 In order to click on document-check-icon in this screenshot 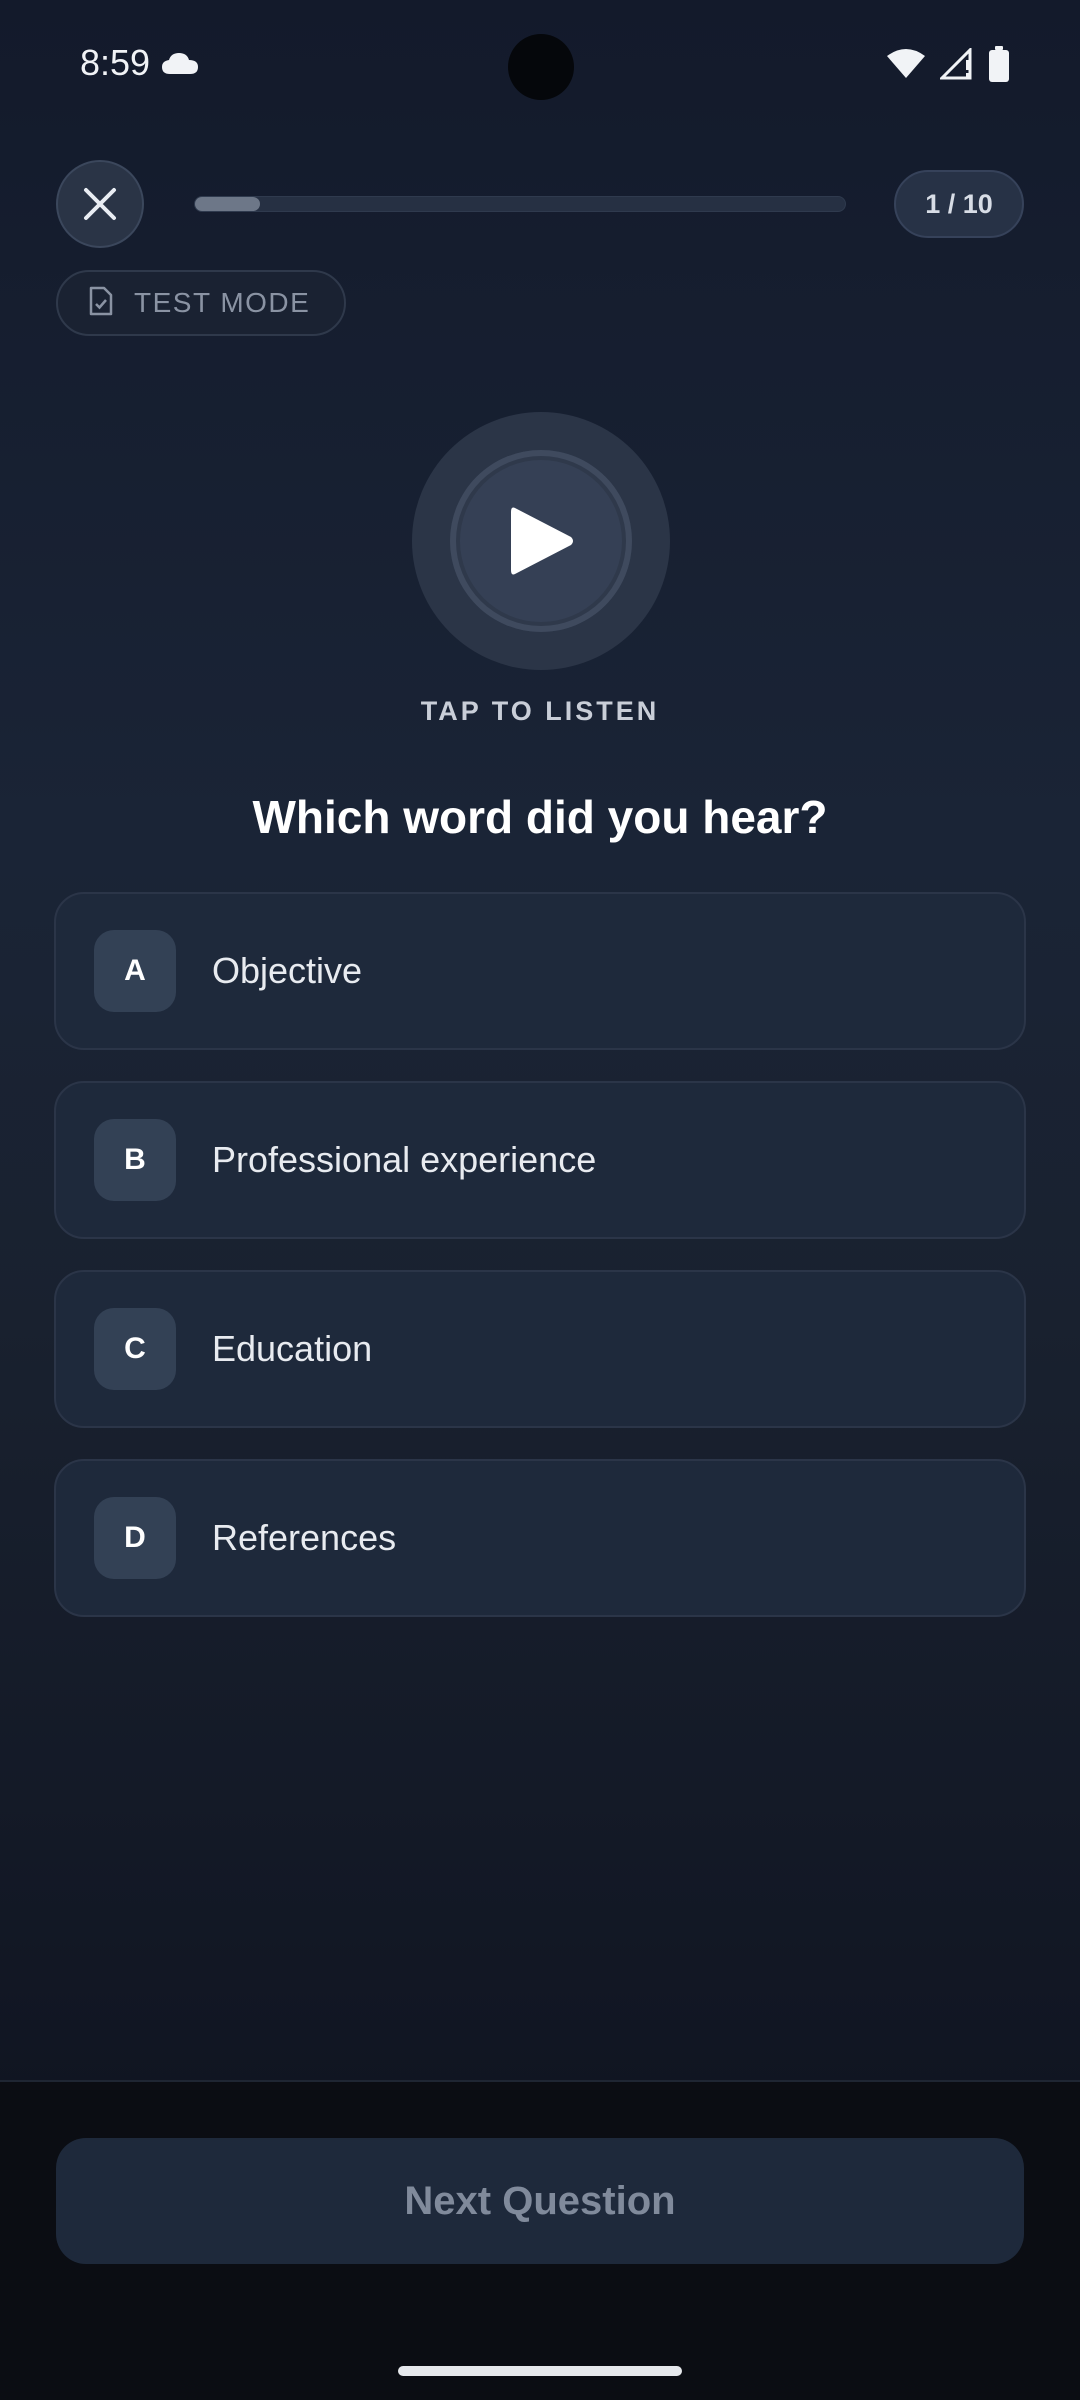, I will do `click(101, 303)`.